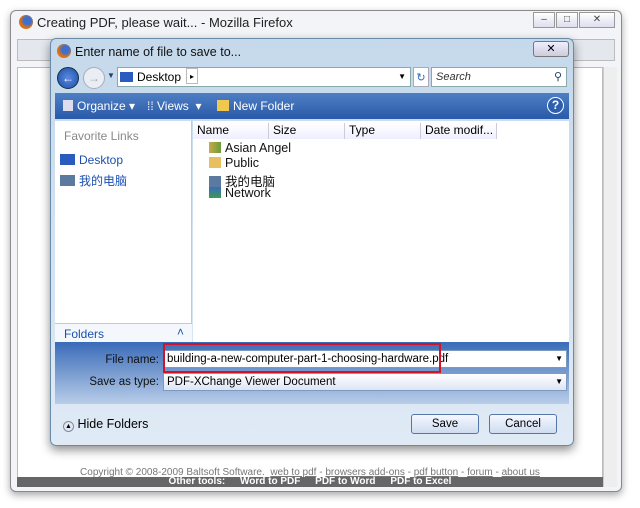  What do you see at coordinates (240, 193) in the screenshot?
I see `list-item: Network` at bounding box center [240, 193].